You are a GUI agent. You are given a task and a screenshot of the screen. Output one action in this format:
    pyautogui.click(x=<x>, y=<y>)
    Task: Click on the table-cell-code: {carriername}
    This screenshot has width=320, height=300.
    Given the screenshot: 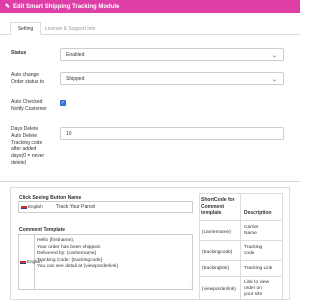 What is the action you would take?
    pyautogui.click(x=216, y=232)
    